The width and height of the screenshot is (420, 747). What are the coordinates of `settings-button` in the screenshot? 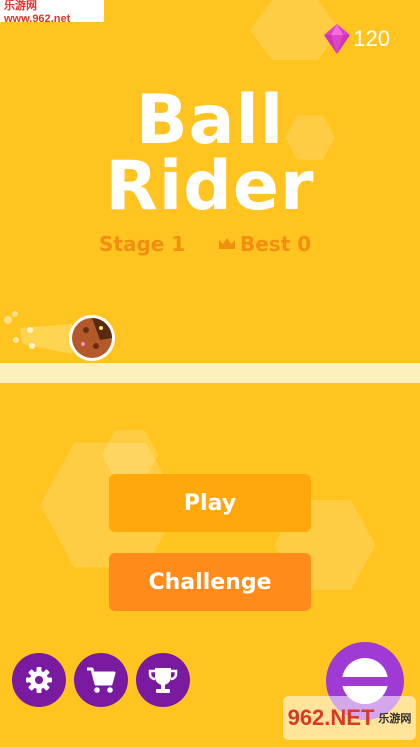 It's located at (39, 680).